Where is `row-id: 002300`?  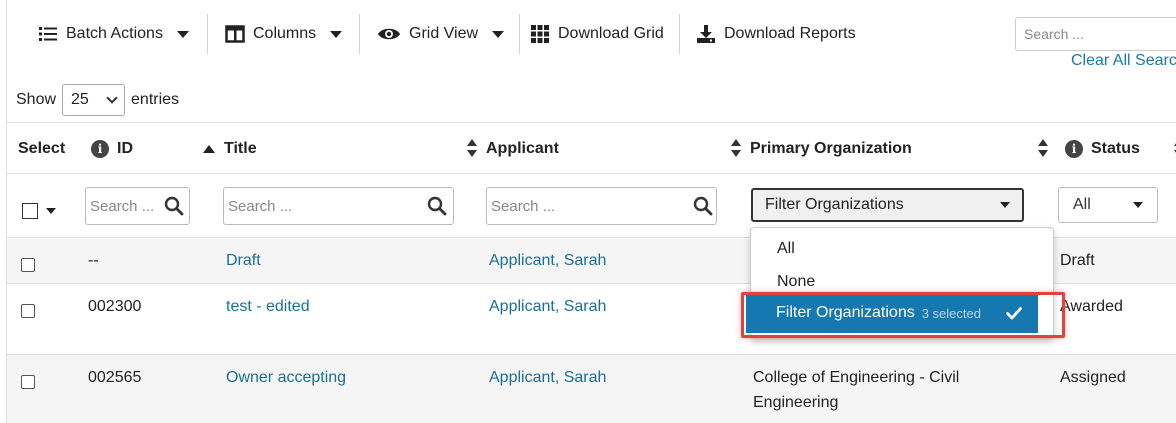
row-id: 002300 is located at coordinates (115, 306).